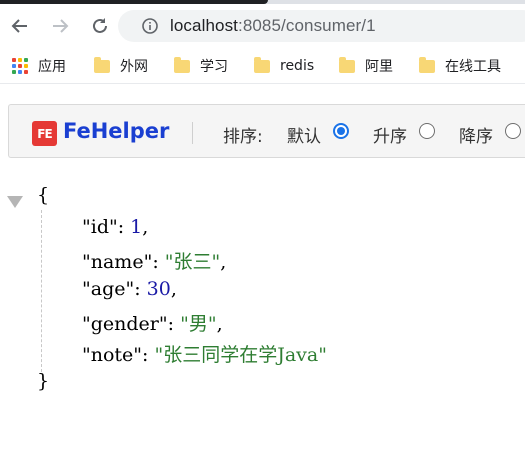 Image resolution: width=525 pixels, height=464 pixels. Describe the element at coordinates (41, 291) in the screenshot. I see `indent-guide` at that location.